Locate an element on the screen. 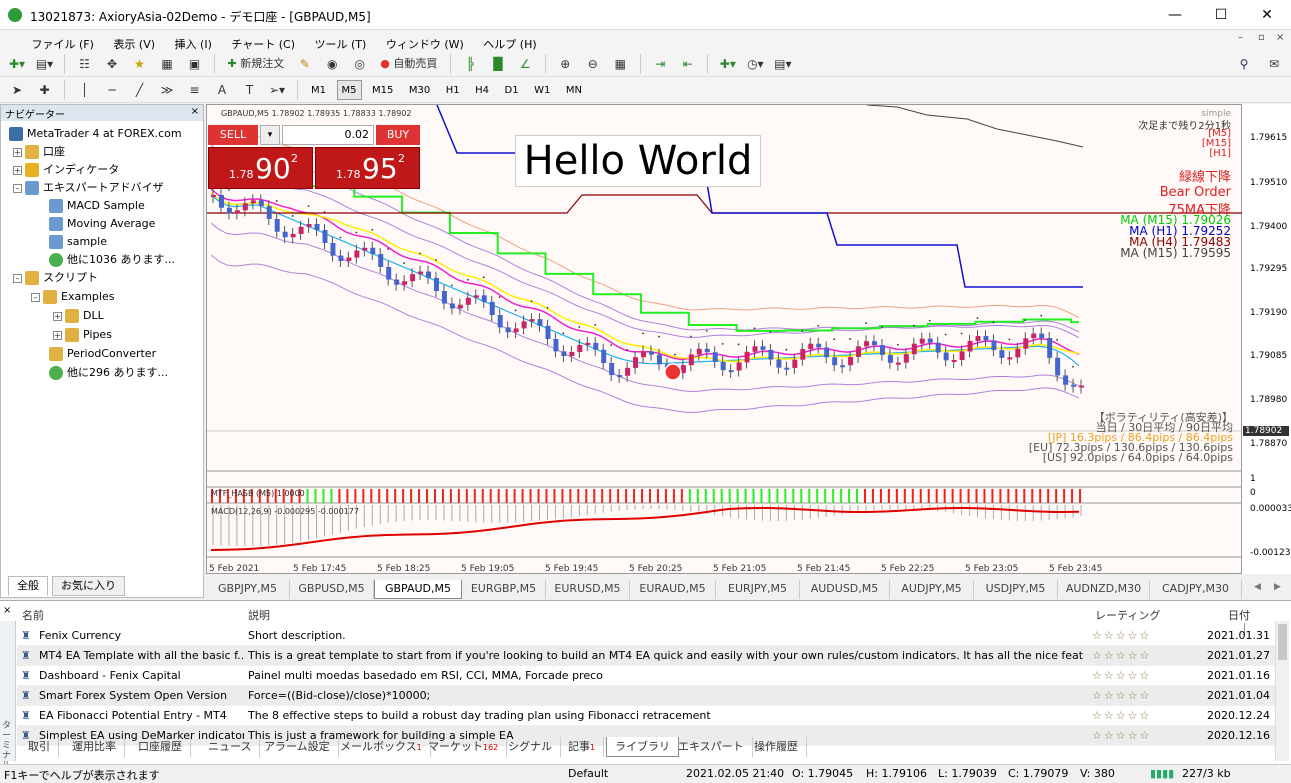  auto-trading-button: ● 自動売買 is located at coordinates (408, 64).